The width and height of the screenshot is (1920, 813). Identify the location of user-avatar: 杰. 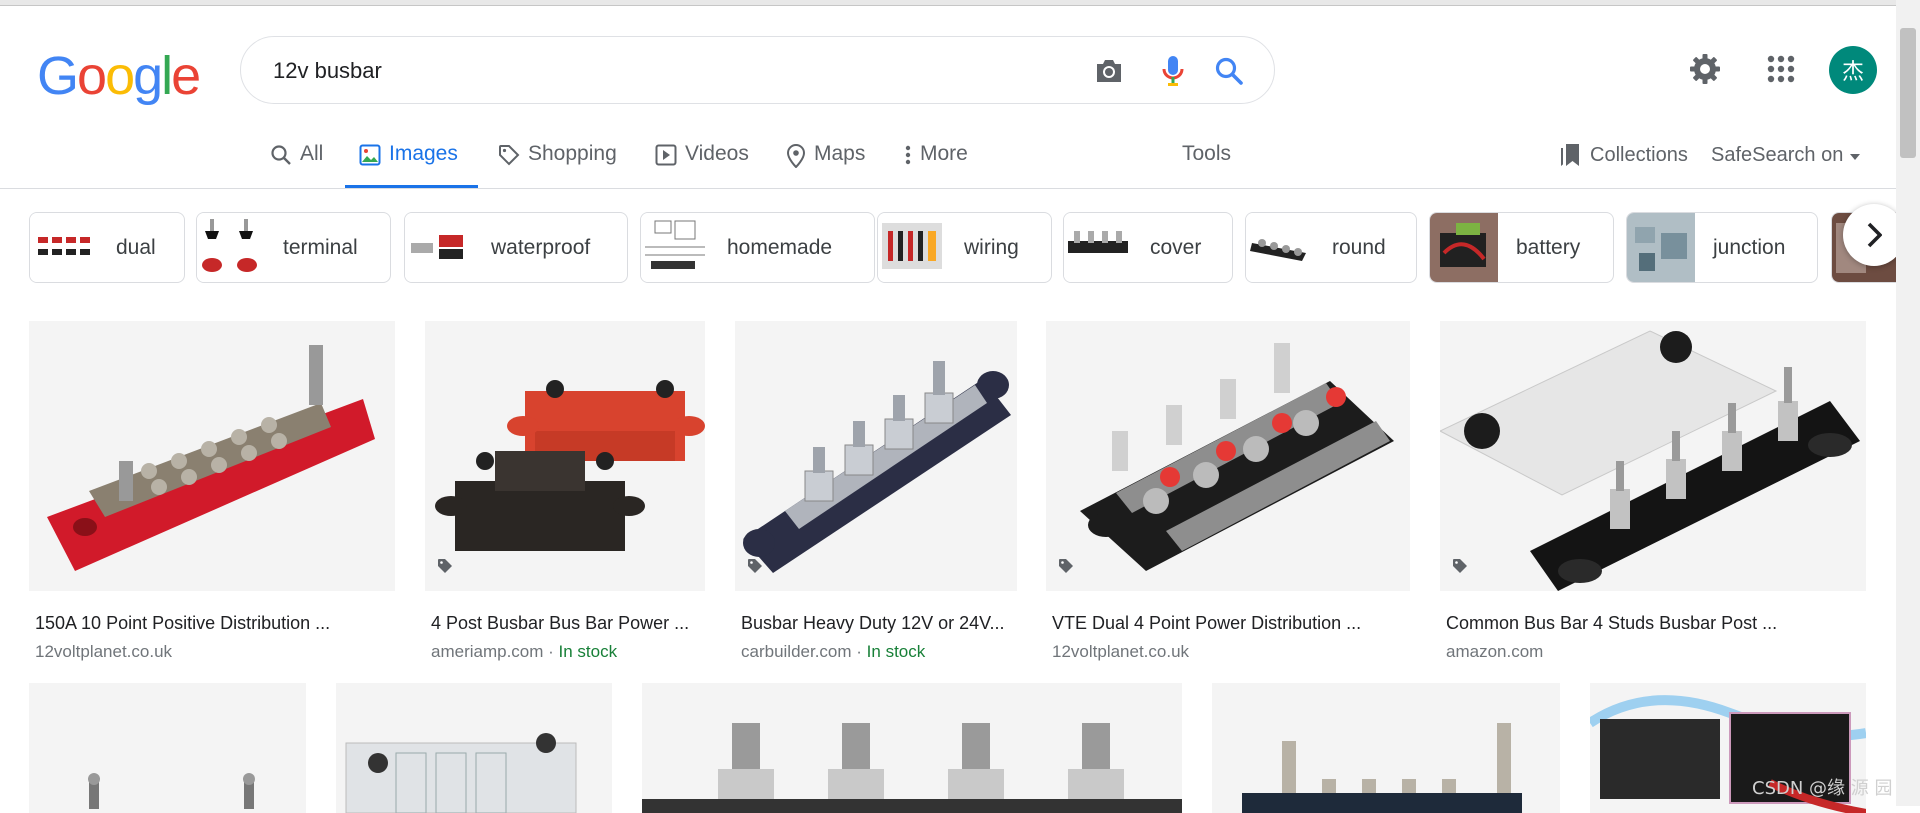
(1853, 70).